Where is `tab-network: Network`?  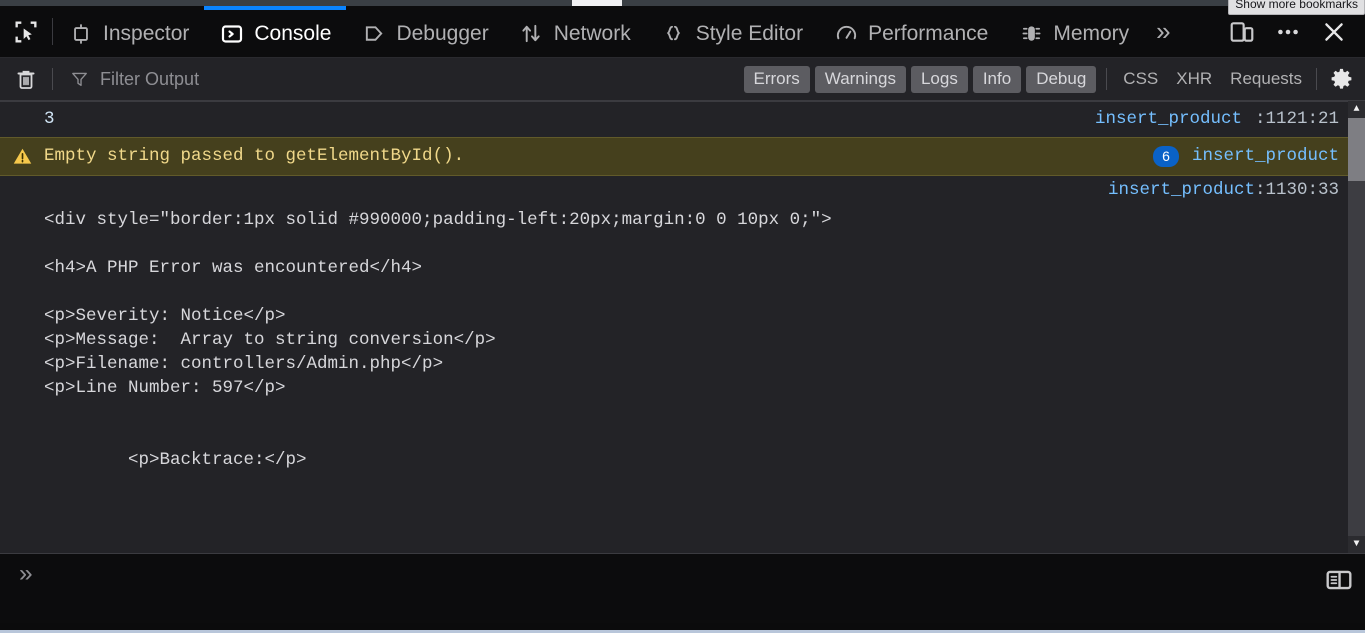
tab-network: Network is located at coordinates (575, 31).